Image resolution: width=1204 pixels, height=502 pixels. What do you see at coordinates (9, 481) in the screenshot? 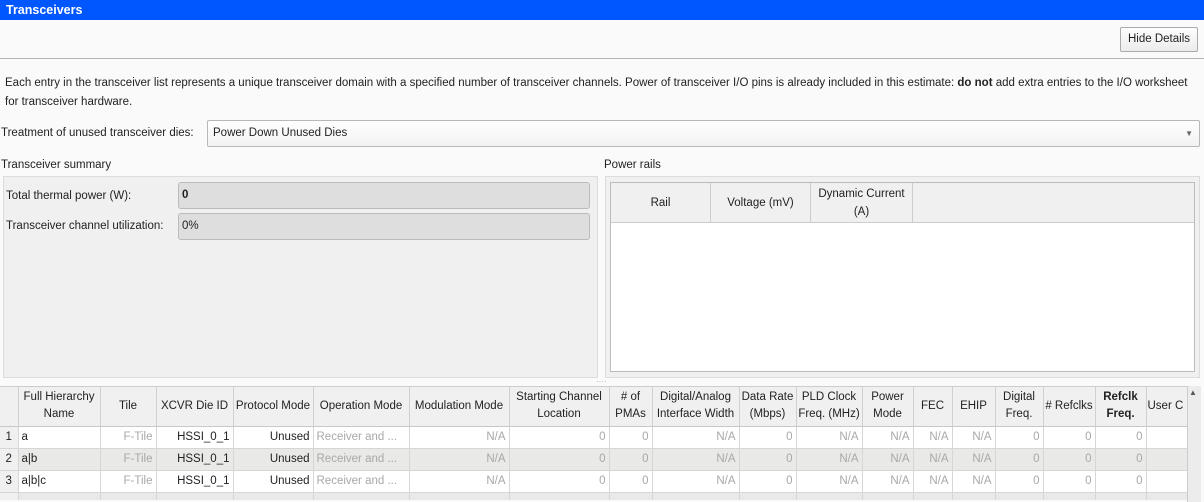
I see `row-number: 3` at bounding box center [9, 481].